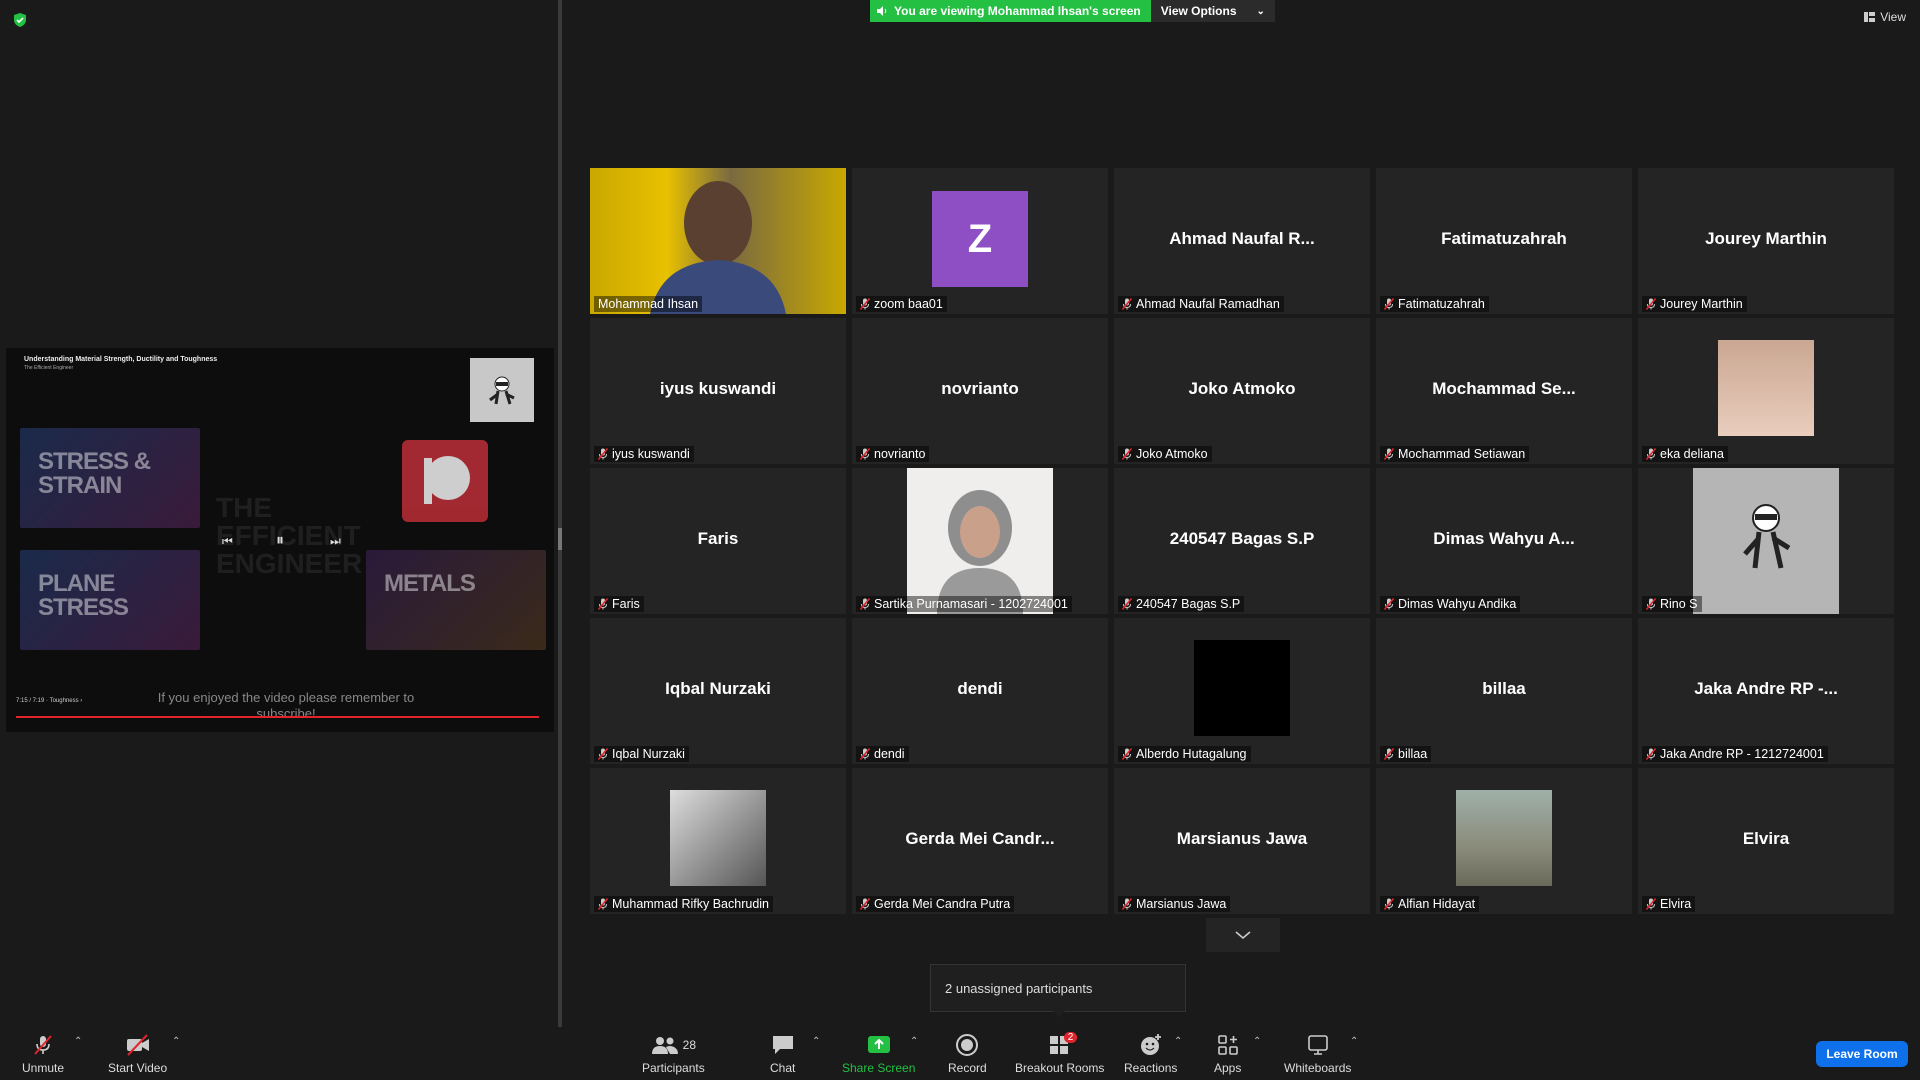  I want to click on view-button: View, so click(1885, 17).